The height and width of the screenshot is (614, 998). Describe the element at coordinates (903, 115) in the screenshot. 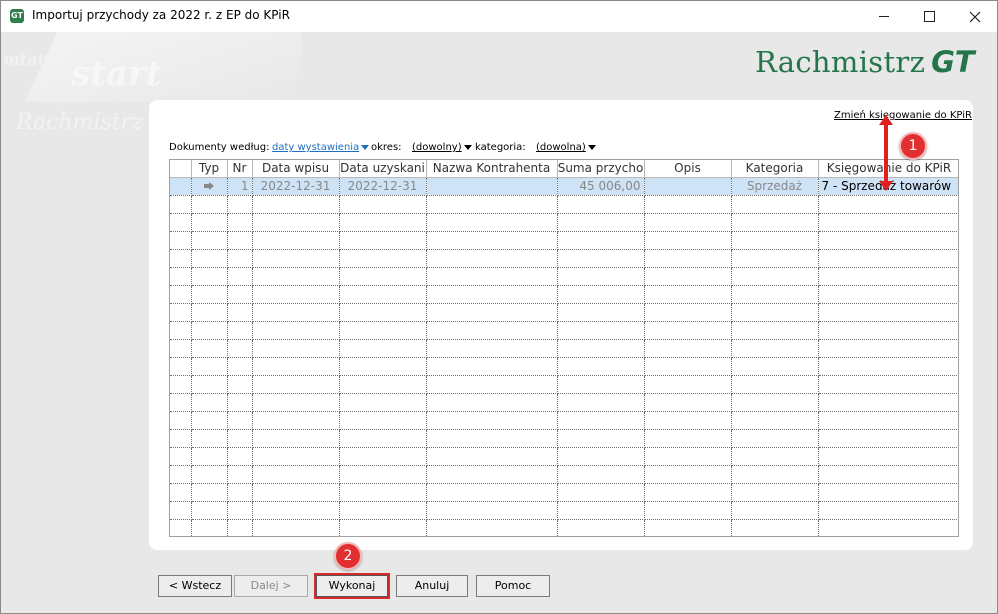

I see `change-posting-link: Zmień księgowanie do KPiR` at that location.